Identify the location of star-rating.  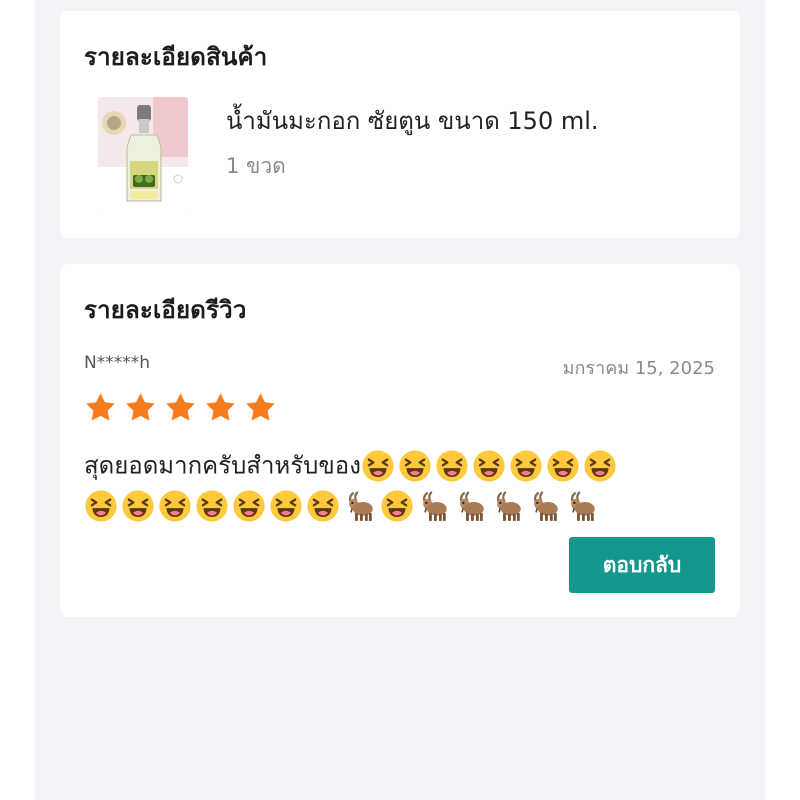
(180, 408).